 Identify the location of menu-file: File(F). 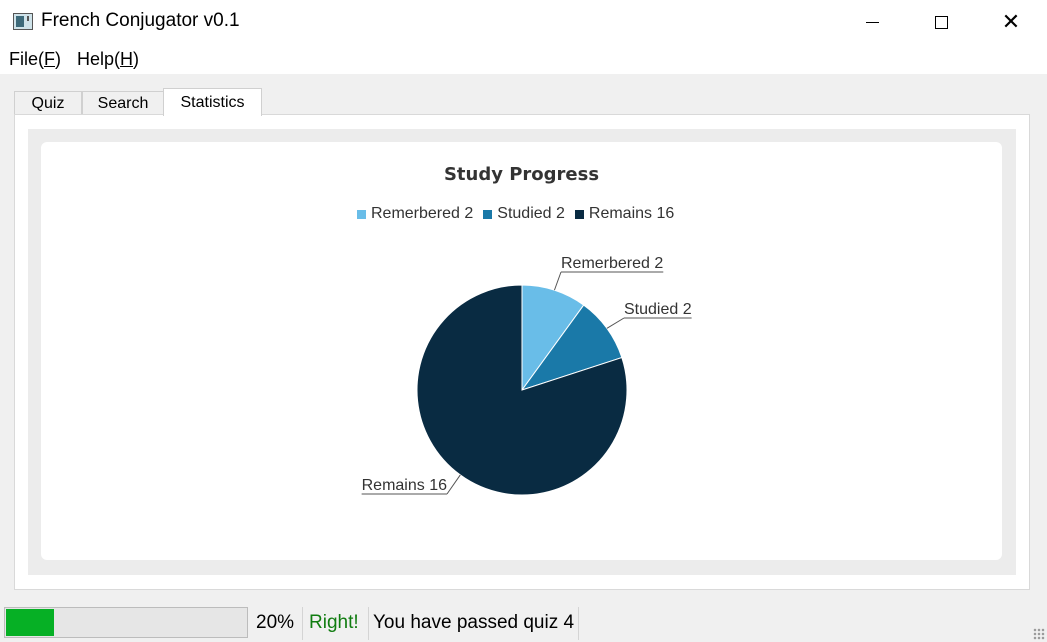
(35, 59).